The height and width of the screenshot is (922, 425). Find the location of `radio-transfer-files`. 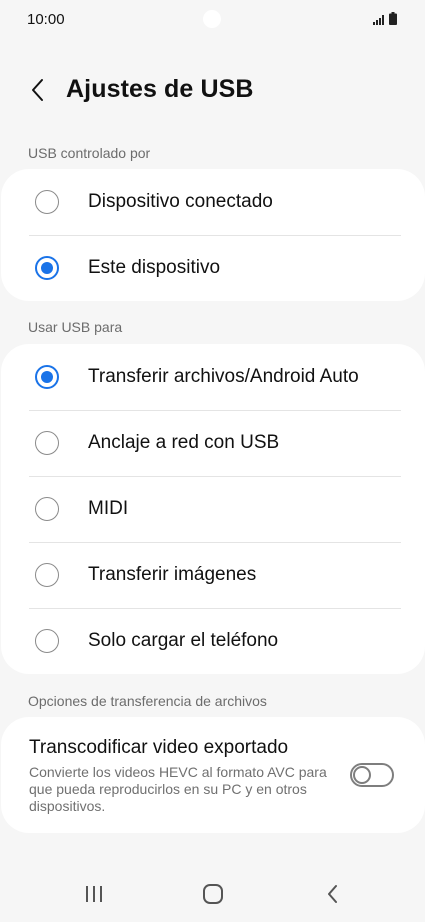

radio-transfer-files is located at coordinates (47, 377).